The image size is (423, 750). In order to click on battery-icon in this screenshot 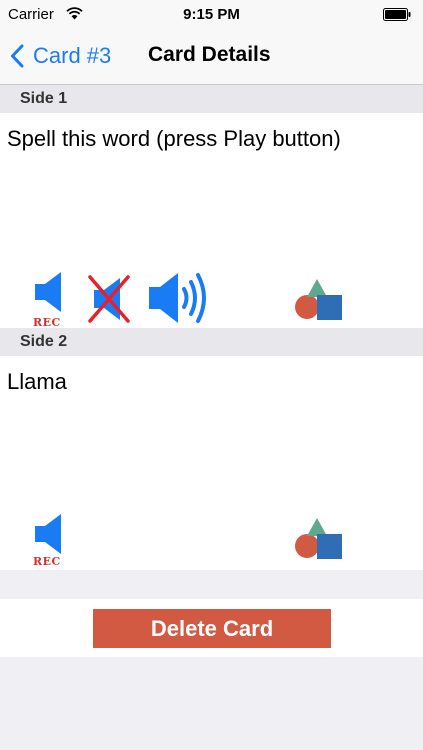, I will do `click(397, 14)`.